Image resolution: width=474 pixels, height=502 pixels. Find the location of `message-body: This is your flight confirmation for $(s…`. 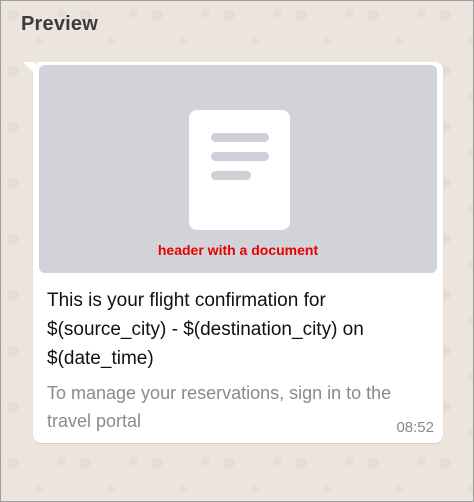

message-body: This is your flight confirmation for $(s… is located at coordinates (205, 329).